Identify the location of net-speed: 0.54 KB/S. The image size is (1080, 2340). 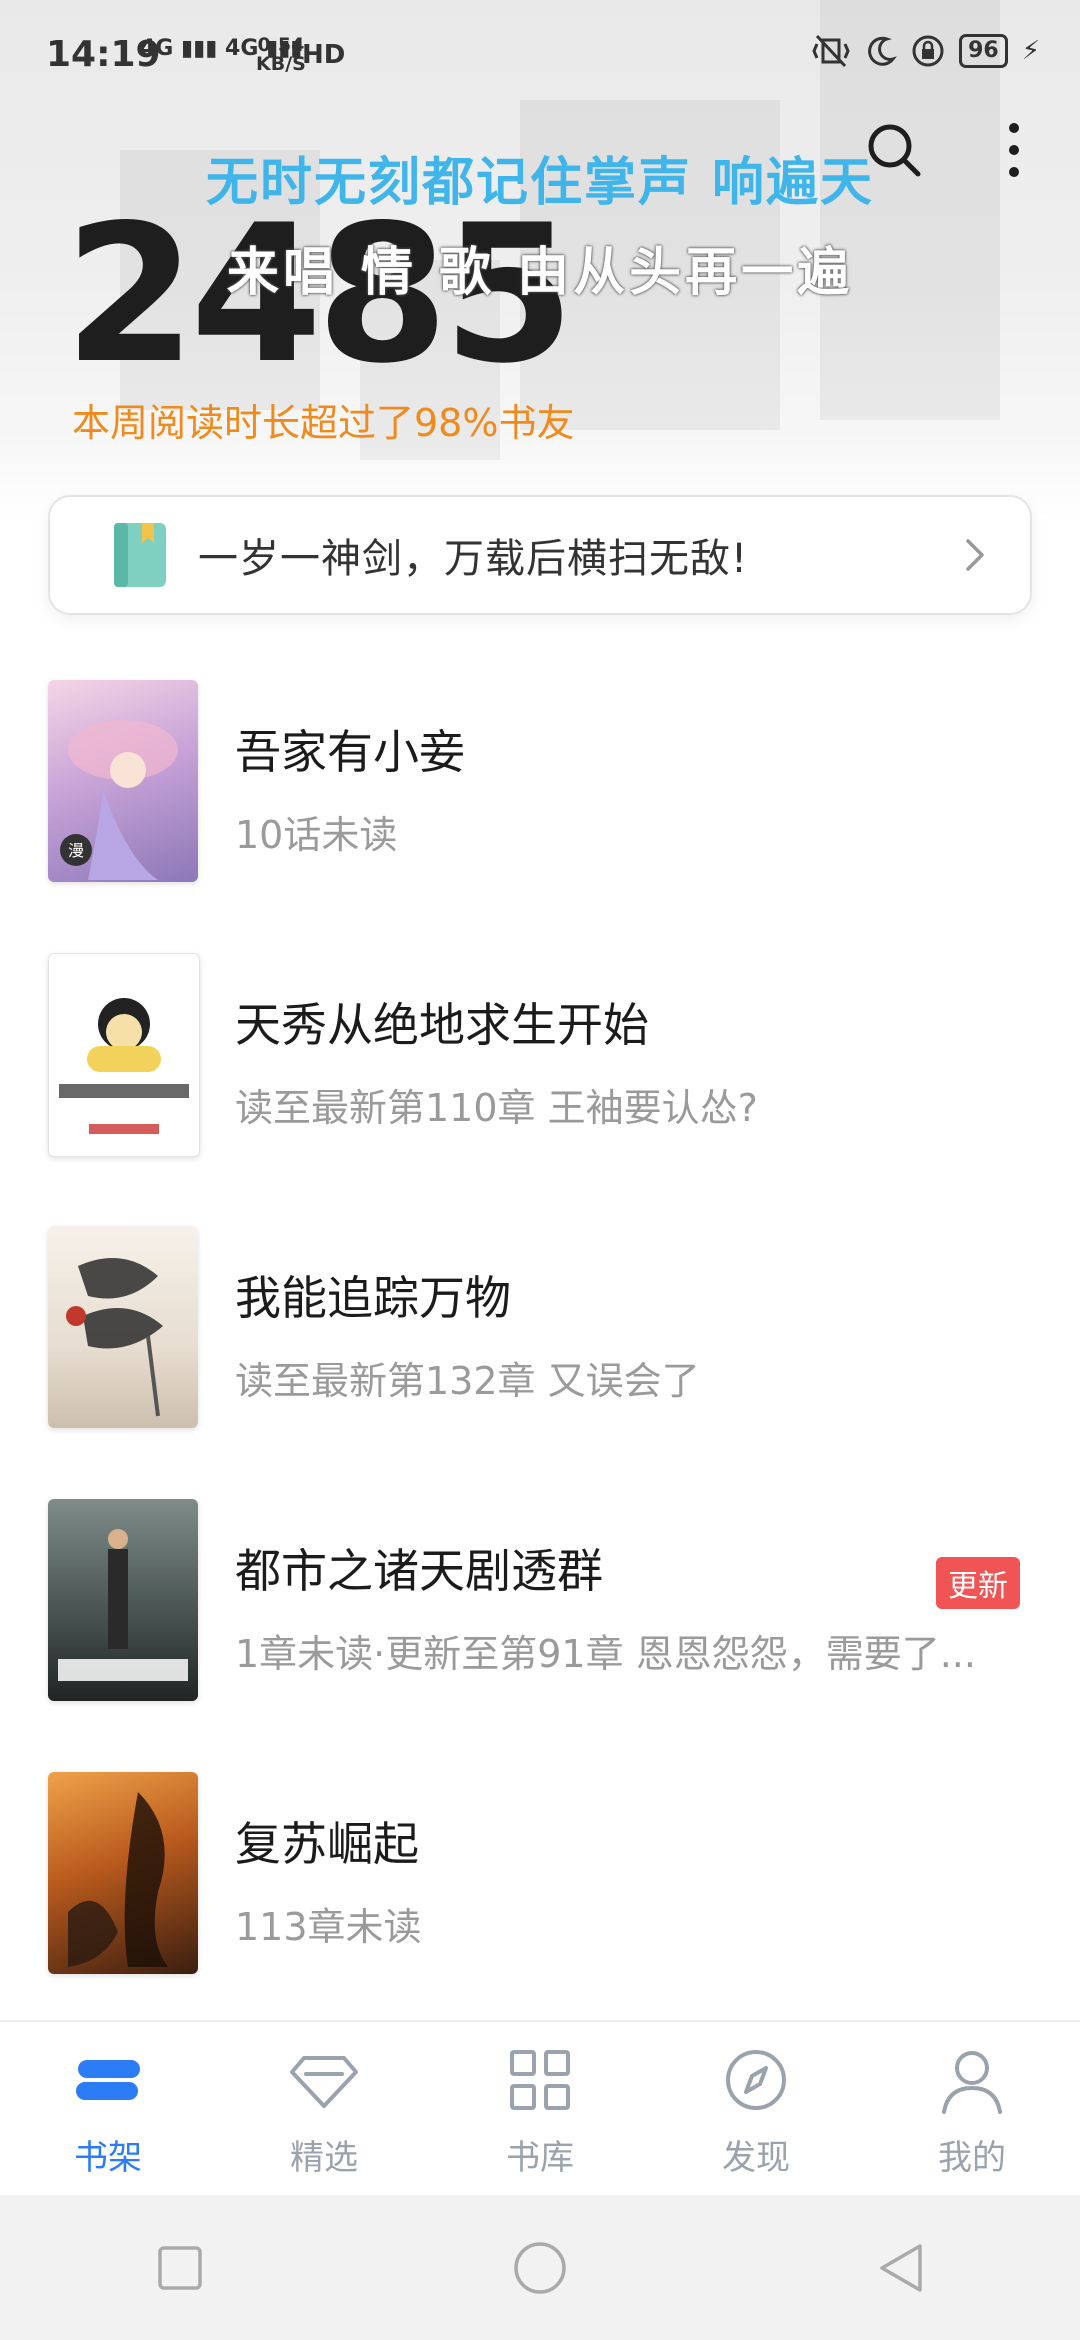
(281, 55).